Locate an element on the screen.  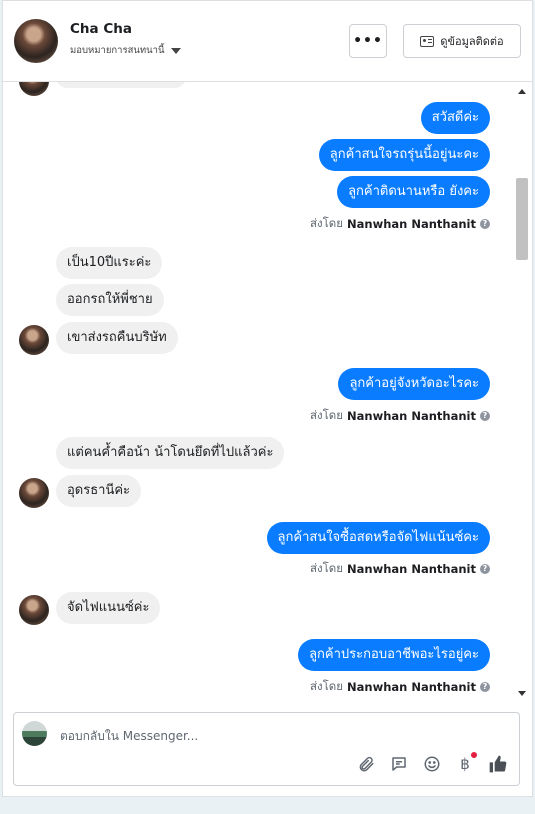
contact-name: Cha Cha is located at coordinates (101, 29).